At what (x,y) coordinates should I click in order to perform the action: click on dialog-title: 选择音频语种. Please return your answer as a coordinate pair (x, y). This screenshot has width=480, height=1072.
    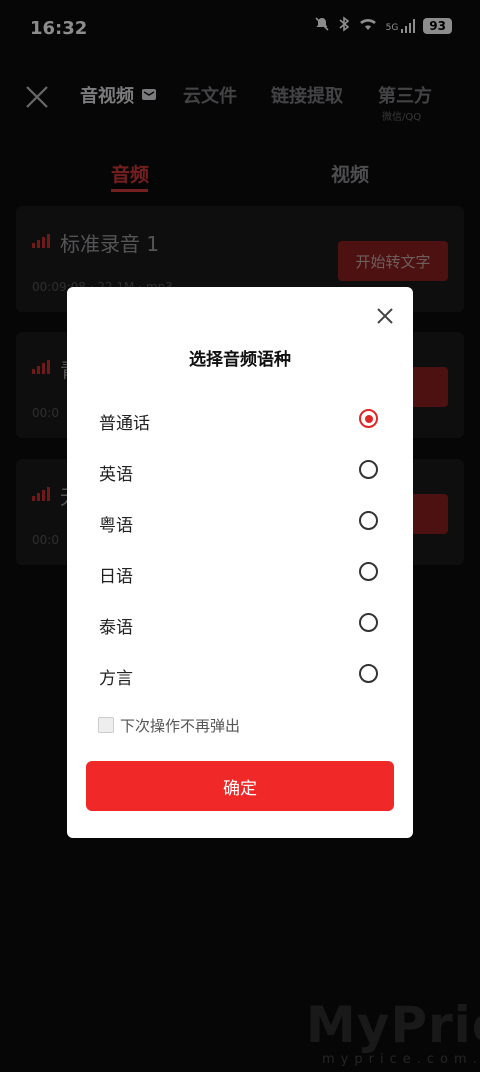
    Looking at the image, I should click on (240, 360).